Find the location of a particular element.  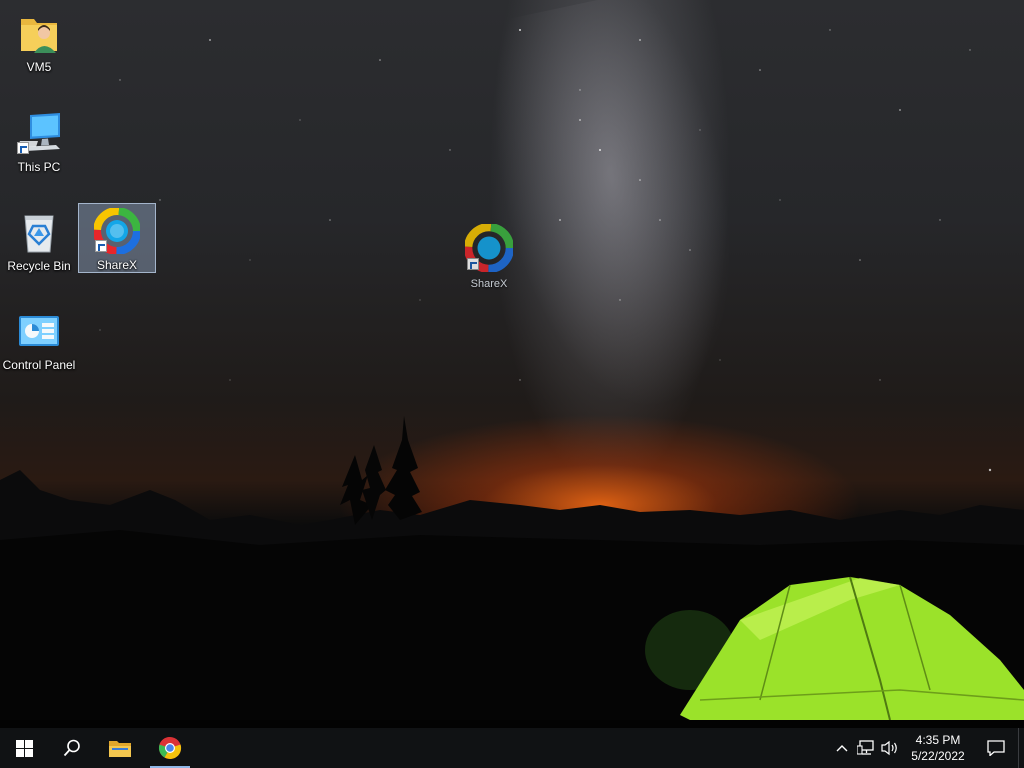

volume-button is located at coordinates (890, 748).